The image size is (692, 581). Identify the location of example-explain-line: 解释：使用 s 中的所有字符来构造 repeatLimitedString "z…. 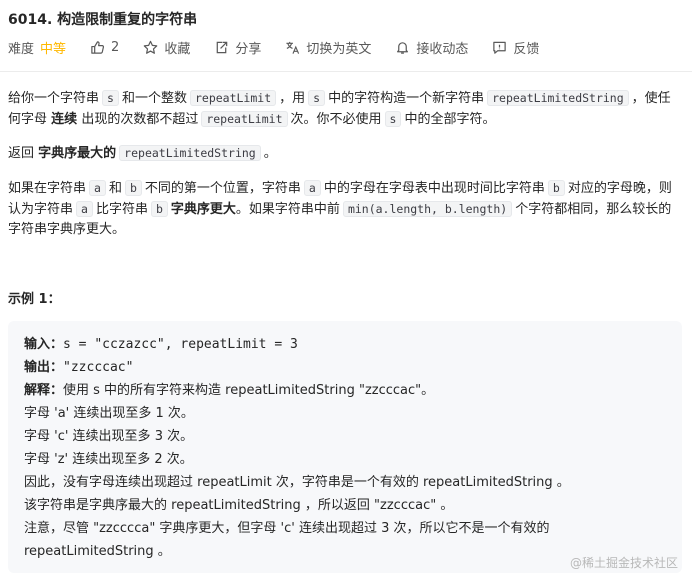
(353, 390).